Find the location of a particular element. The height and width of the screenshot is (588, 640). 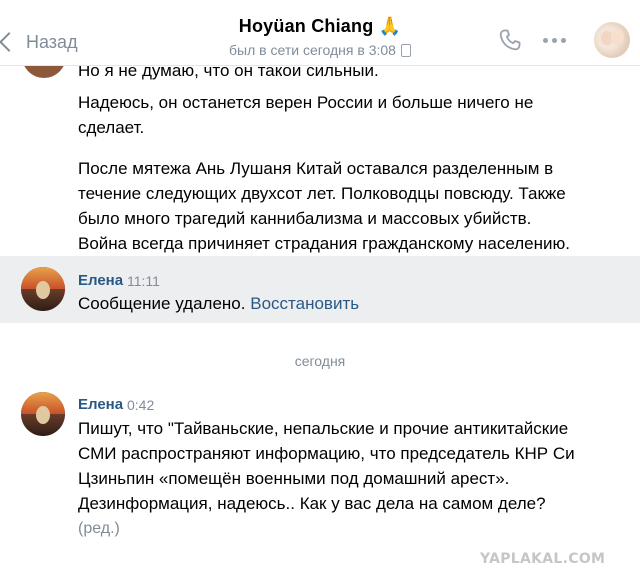

contact-name: Hoyüan Chiang 🙏 is located at coordinates (320, 26).